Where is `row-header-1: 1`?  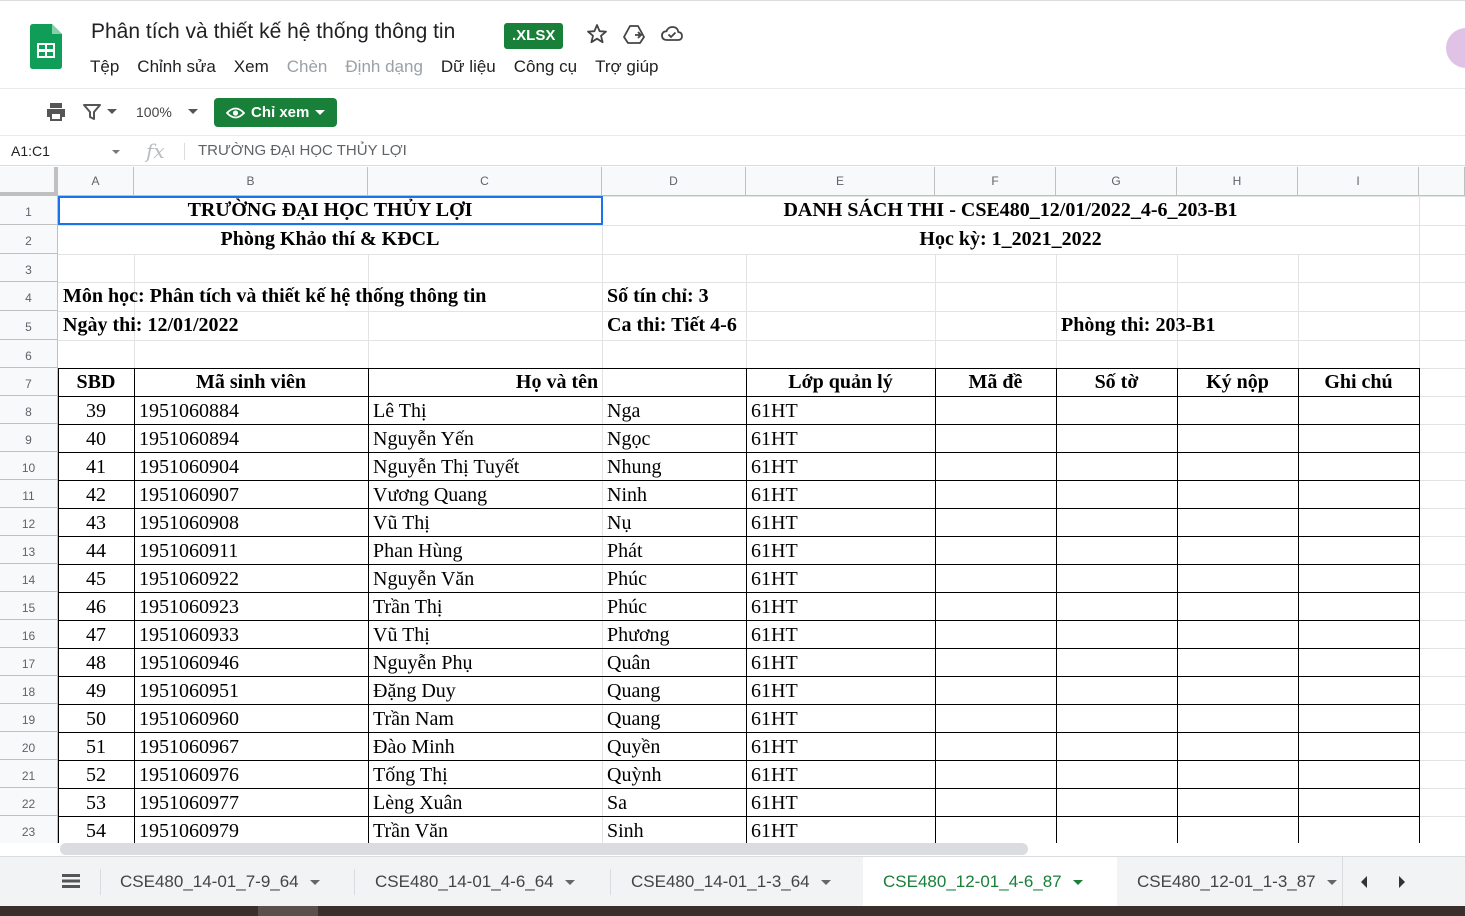
row-header-1: 1 is located at coordinates (29, 210).